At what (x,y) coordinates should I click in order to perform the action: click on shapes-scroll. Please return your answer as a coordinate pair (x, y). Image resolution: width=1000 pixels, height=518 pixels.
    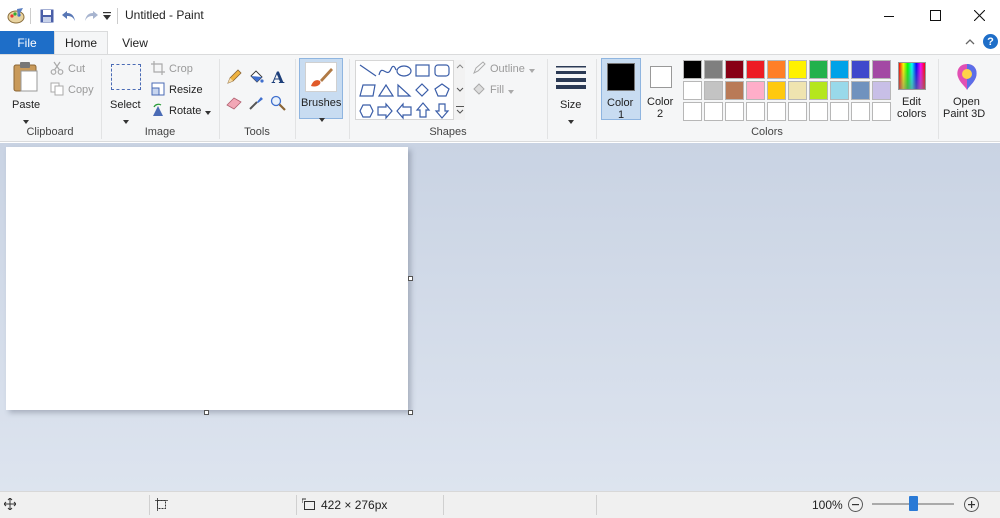
    Looking at the image, I should click on (459, 90).